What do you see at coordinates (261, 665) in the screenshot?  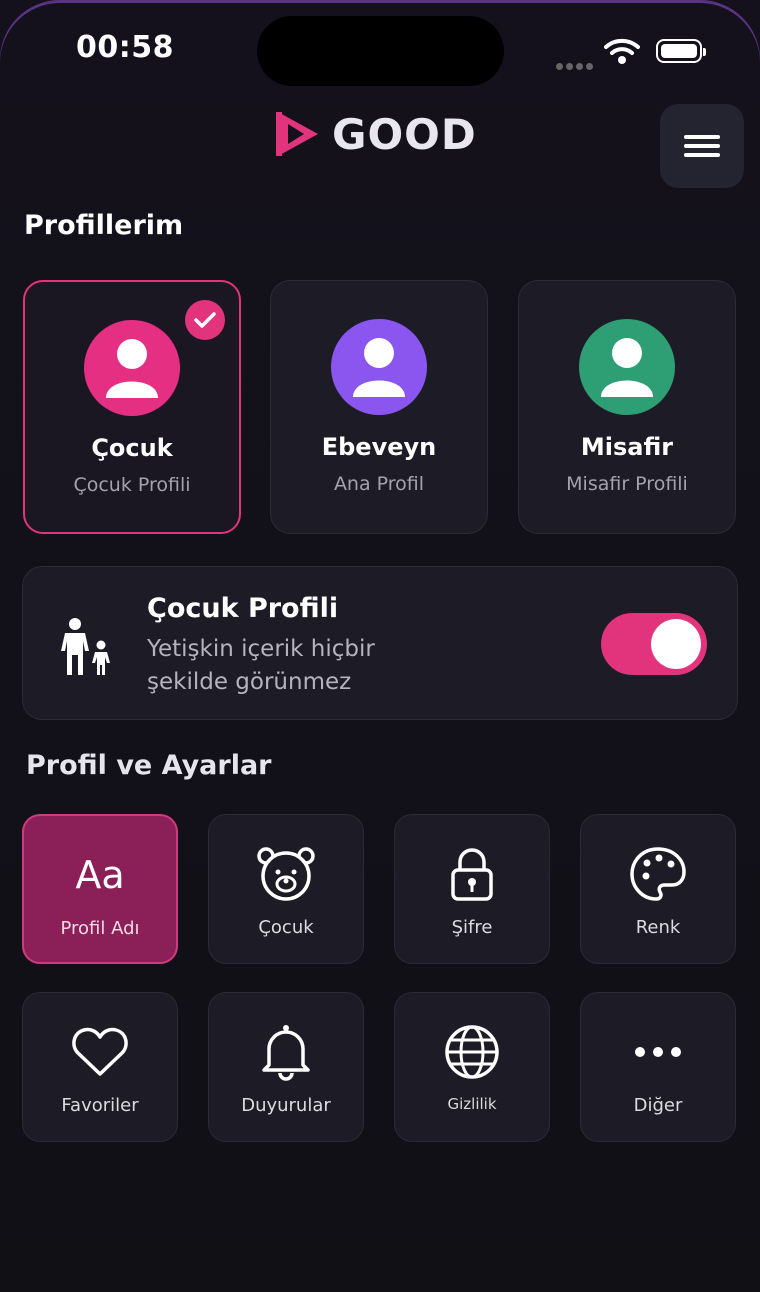 I see `child-mode-description: Yetişkin içerik hiçbir şekilde görünmez` at bounding box center [261, 665].